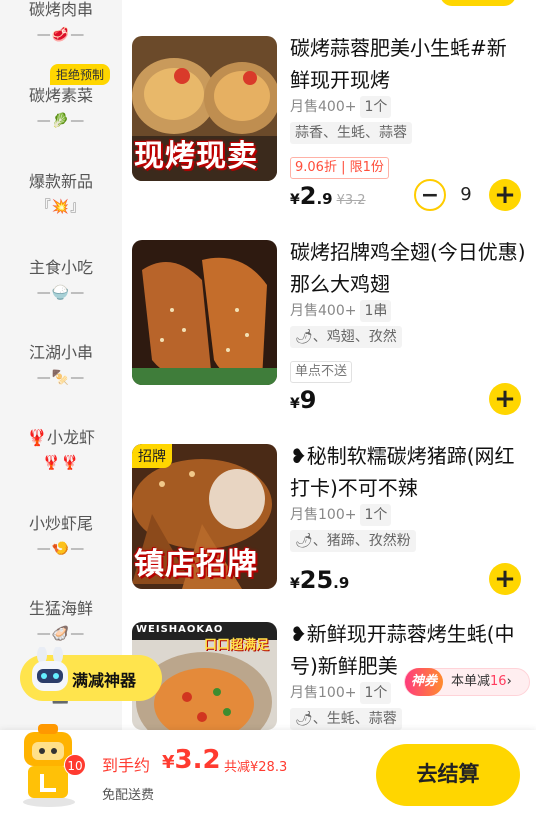  I want to click on image-overlay-text: 镇店招牌, so click(196, 564).